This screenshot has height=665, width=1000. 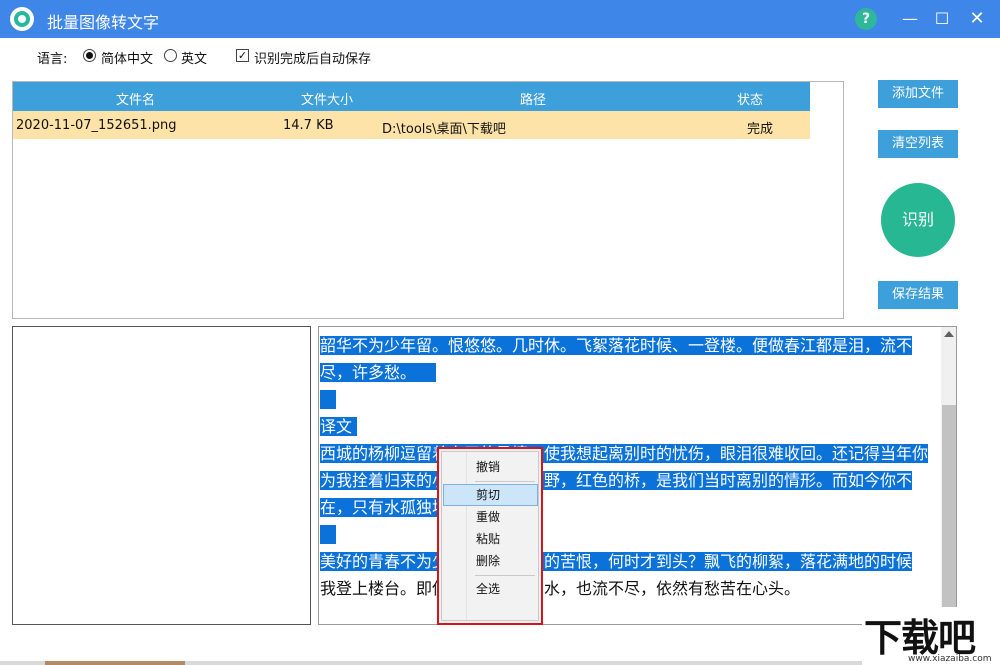 What do you see at coordinates (630, 372) in the screenshot?
I see `result-line: 尽，许多愁。` at bounding box center [630, 372].